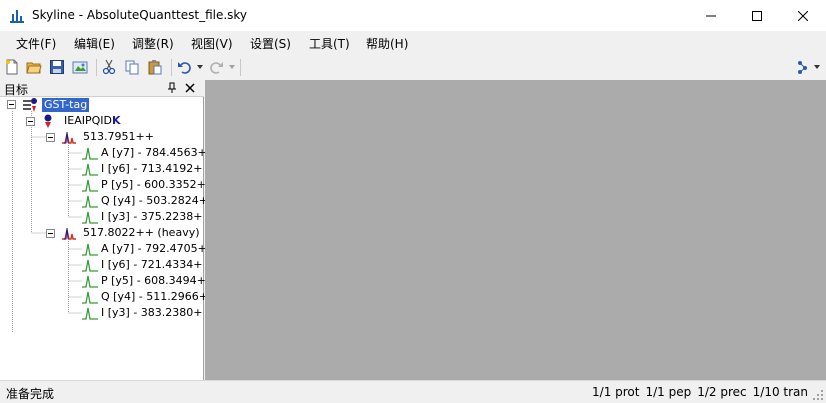 Image resolution: width=826 pixels, height=403 pixels. What do you see at coordinates (387, 43) in the screenshot?
I see `menu-help: 帮助(H)` at bounding box center [387, 43].